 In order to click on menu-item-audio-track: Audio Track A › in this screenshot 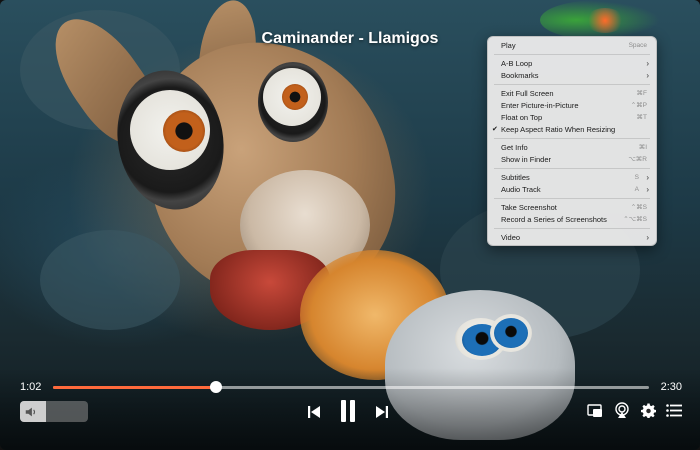, I will do `click(572, 190)`.